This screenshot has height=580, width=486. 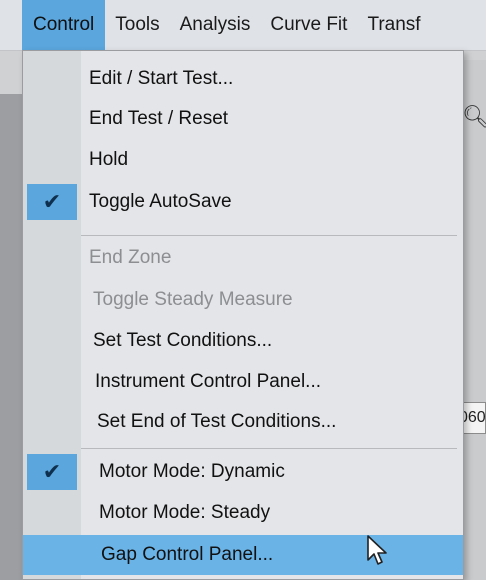 I want to click on menu-item-toggle-steady-measure: Toggle Steady Measure, so click(x=243, y=300).